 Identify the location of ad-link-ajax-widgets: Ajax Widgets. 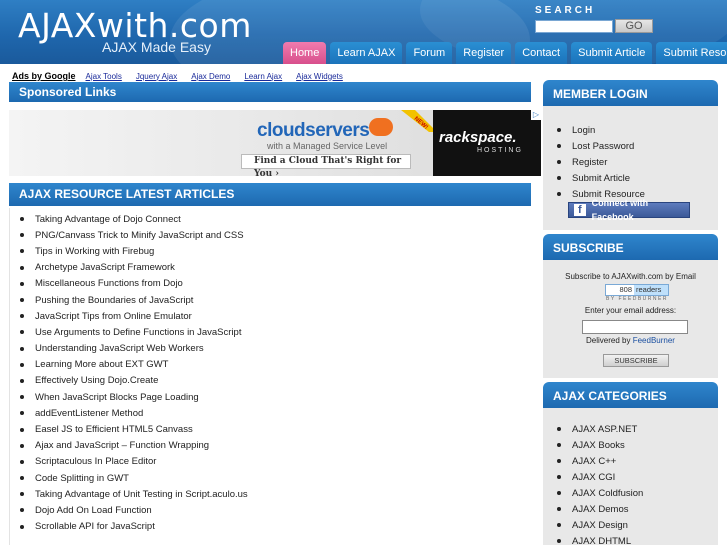
(319, 76).